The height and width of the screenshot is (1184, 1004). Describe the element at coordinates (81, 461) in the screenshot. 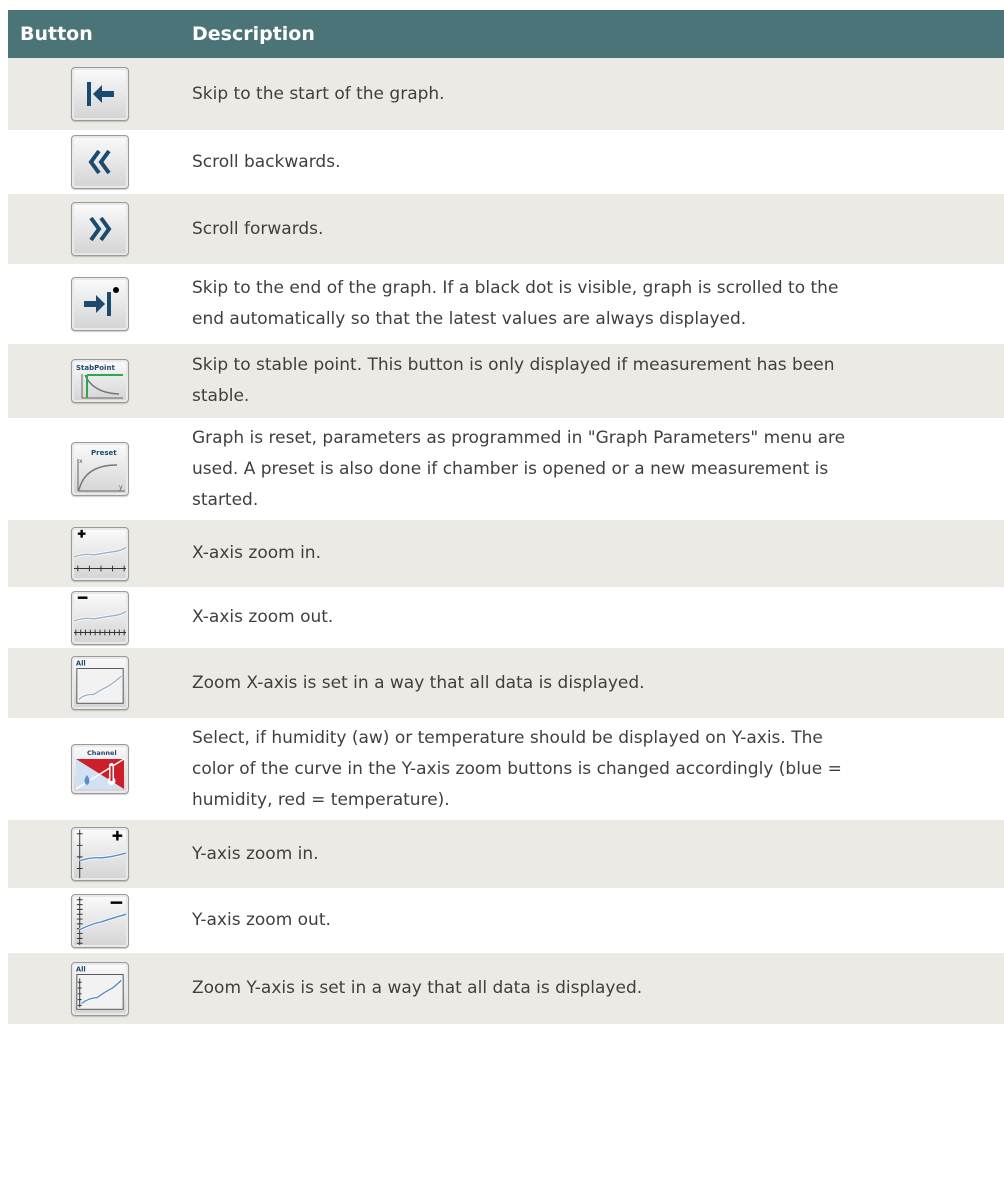

I see `preset-axis-x: x` at that location.